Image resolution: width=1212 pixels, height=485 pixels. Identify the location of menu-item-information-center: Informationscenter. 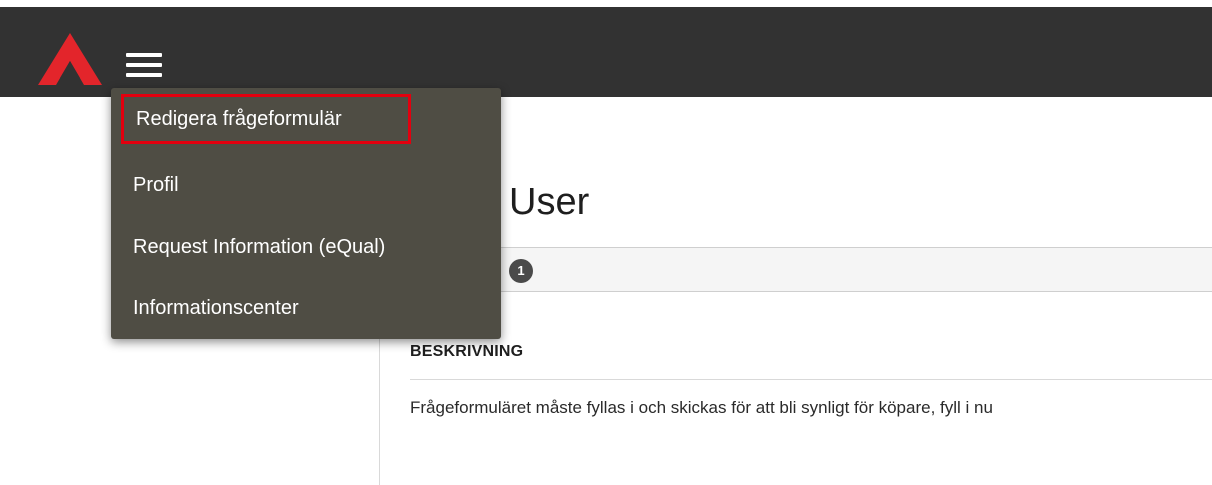
(306, 308).